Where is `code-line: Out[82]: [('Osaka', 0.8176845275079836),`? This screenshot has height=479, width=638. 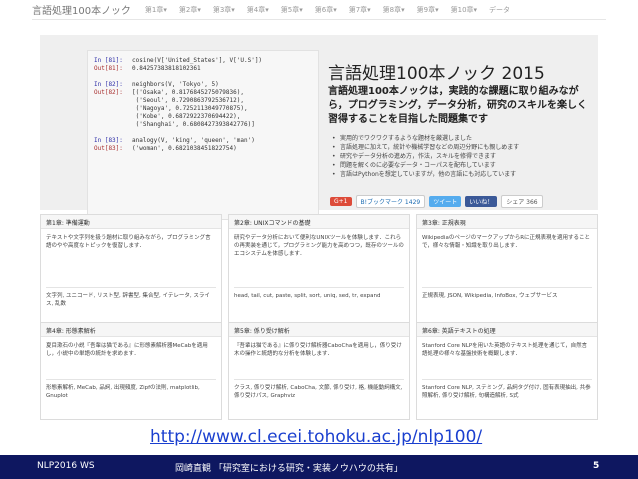 code-line: Out[82]: [('Osaka', 0.8176845275079836), is located at coordinates (203, 93).